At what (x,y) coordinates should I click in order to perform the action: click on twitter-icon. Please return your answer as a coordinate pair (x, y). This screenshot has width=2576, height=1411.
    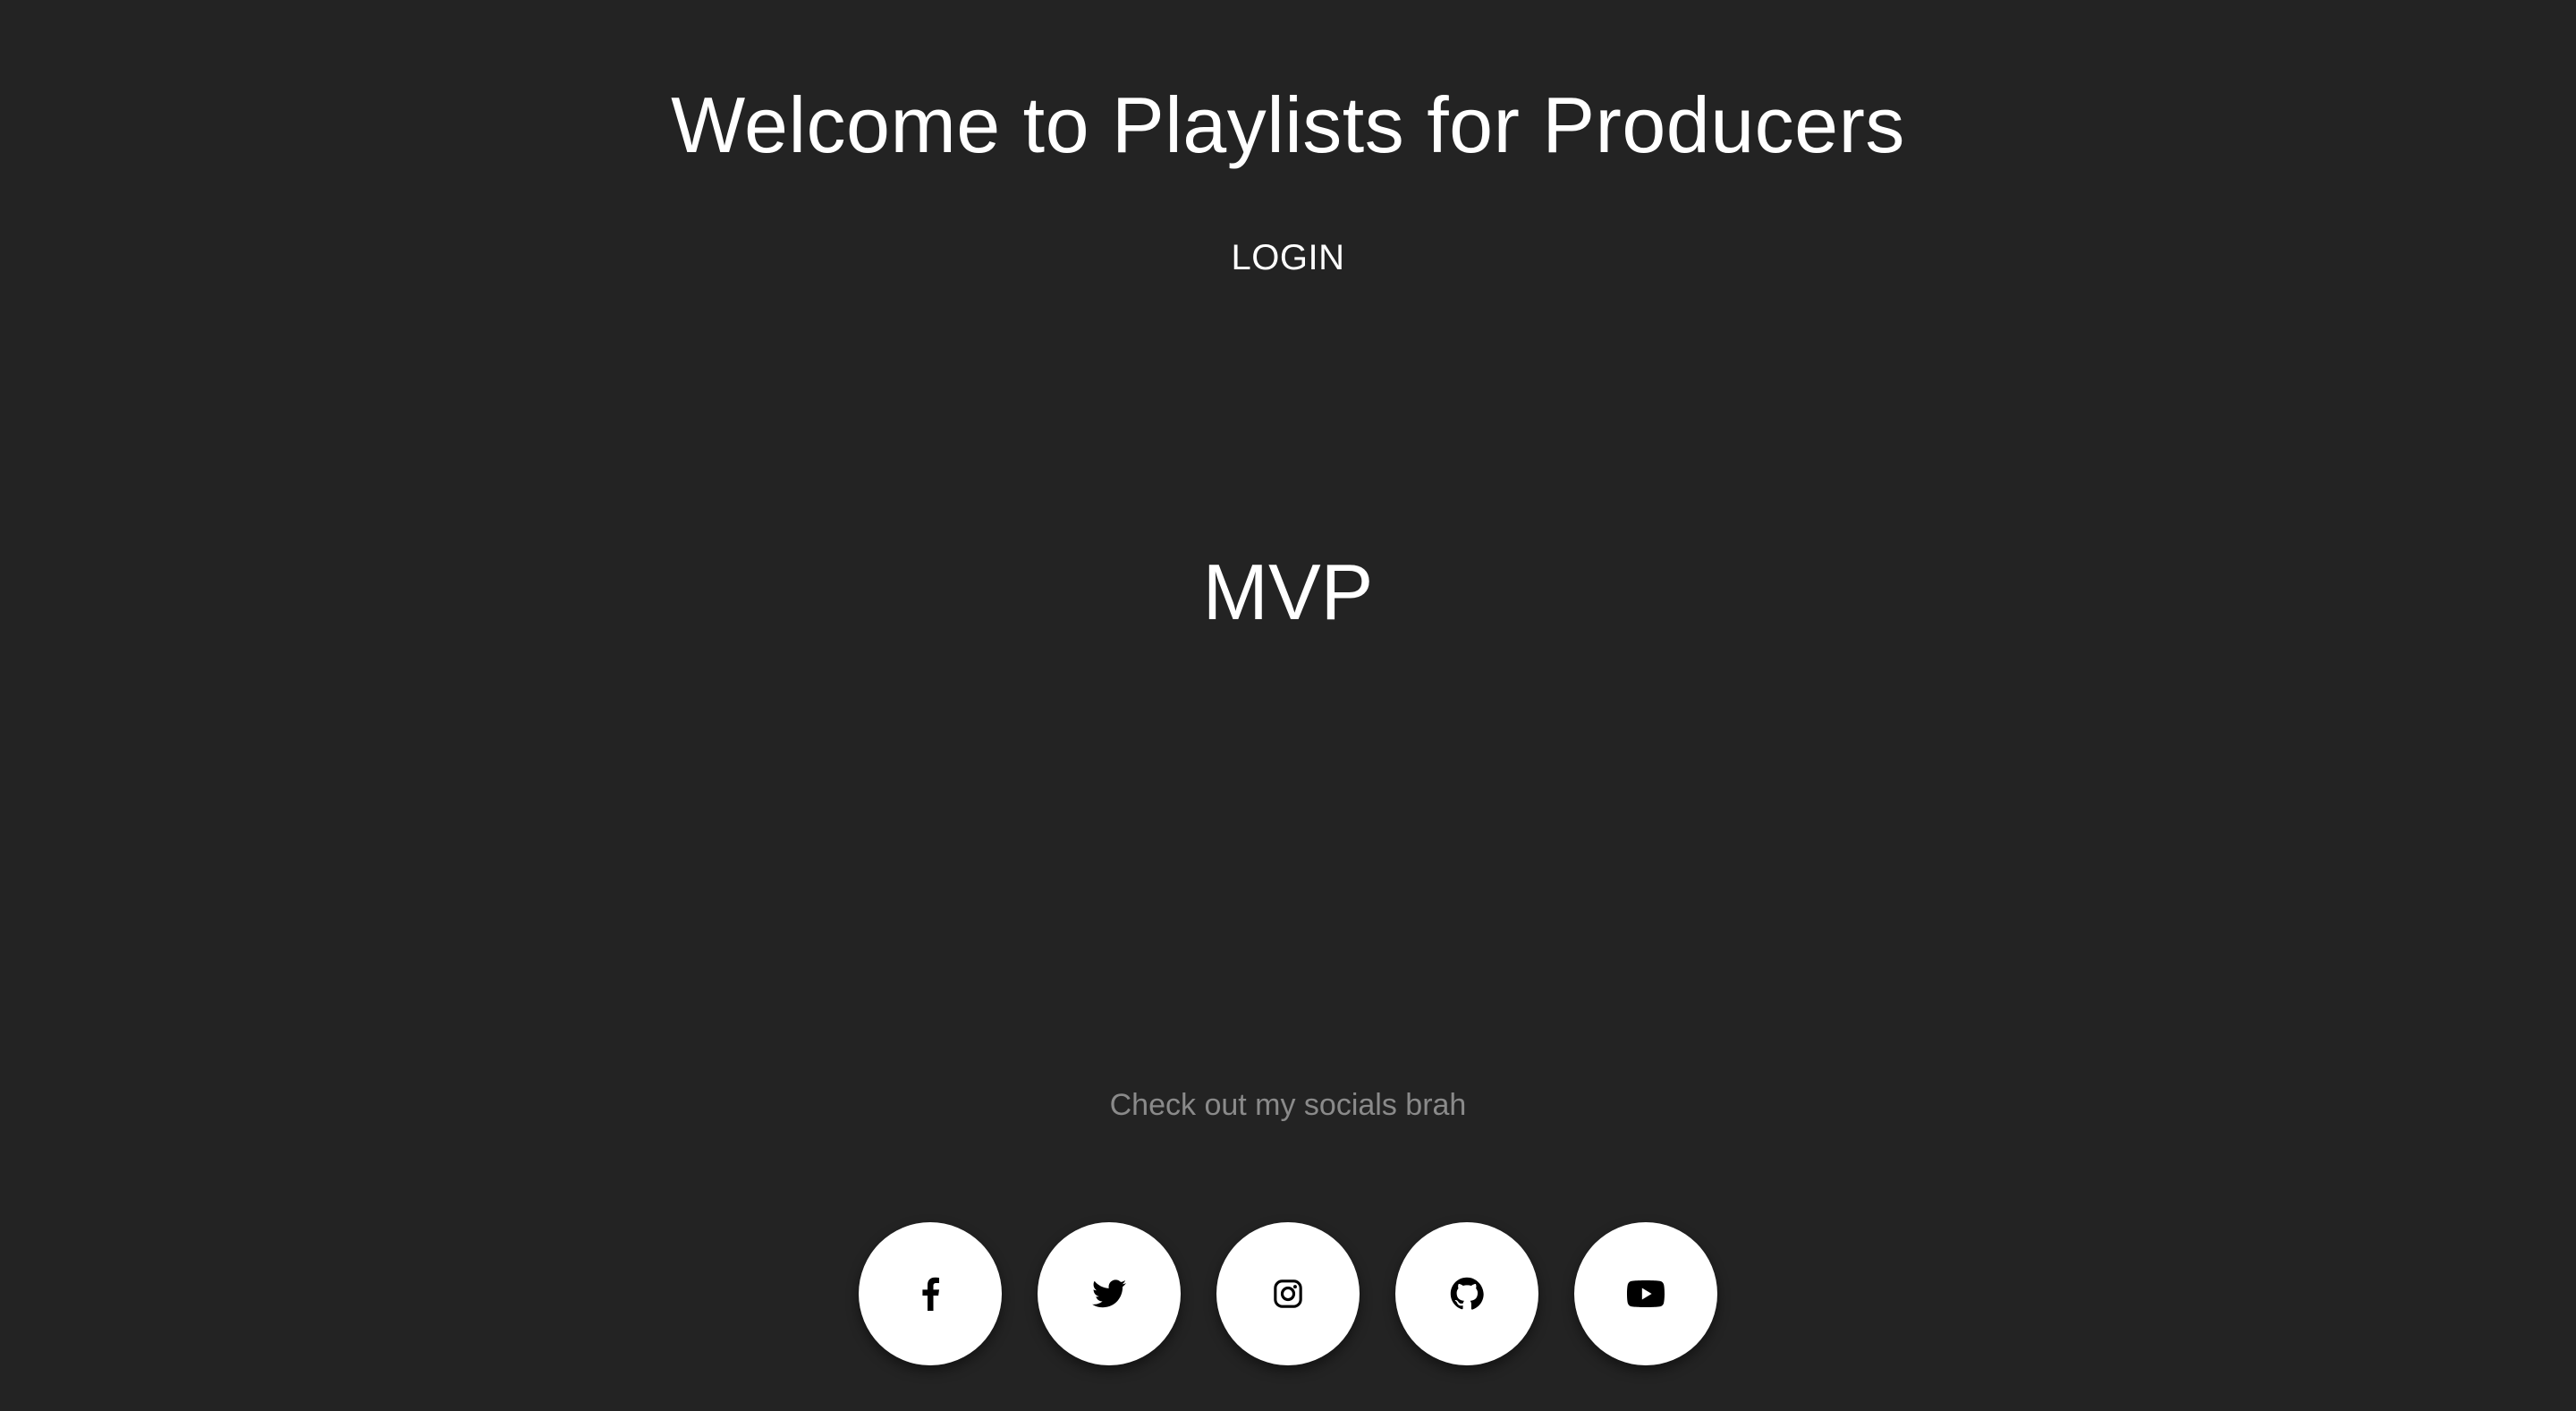
    Looking at the image, I should click on (1109, 1293).